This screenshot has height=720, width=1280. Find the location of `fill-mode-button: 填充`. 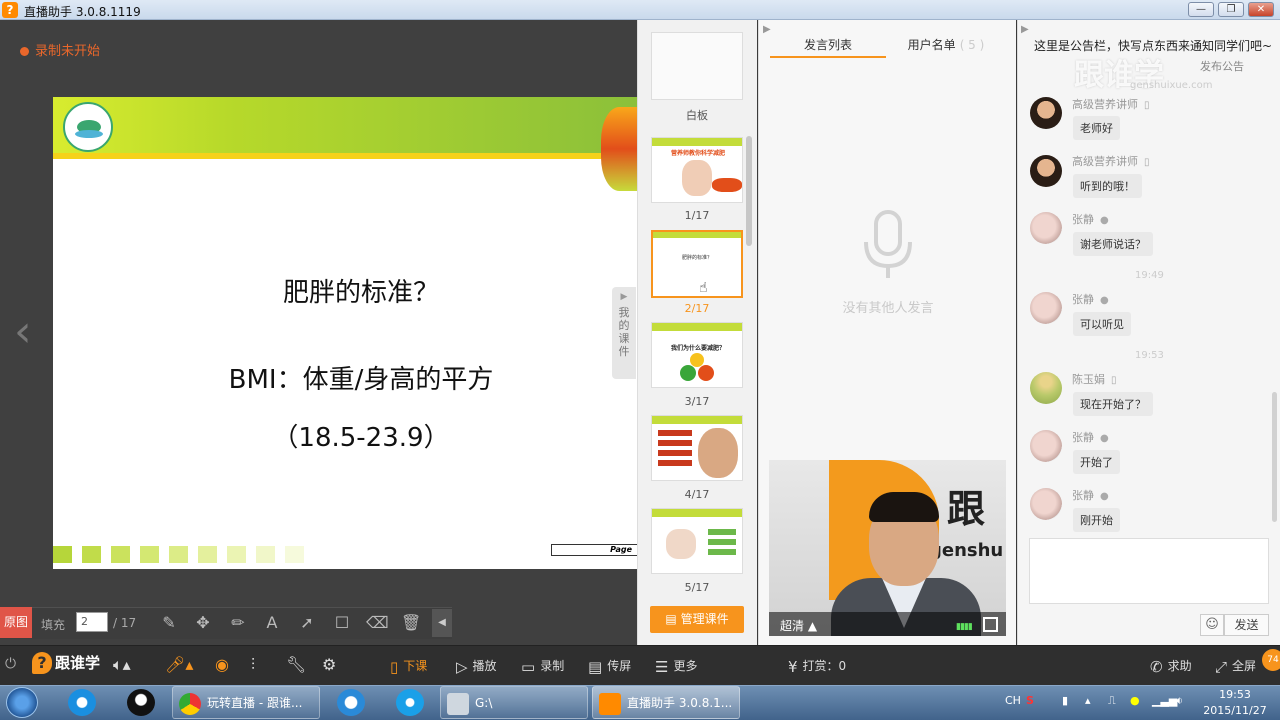

fill-mode-button: 填充 is located at coordinates (53, 624).